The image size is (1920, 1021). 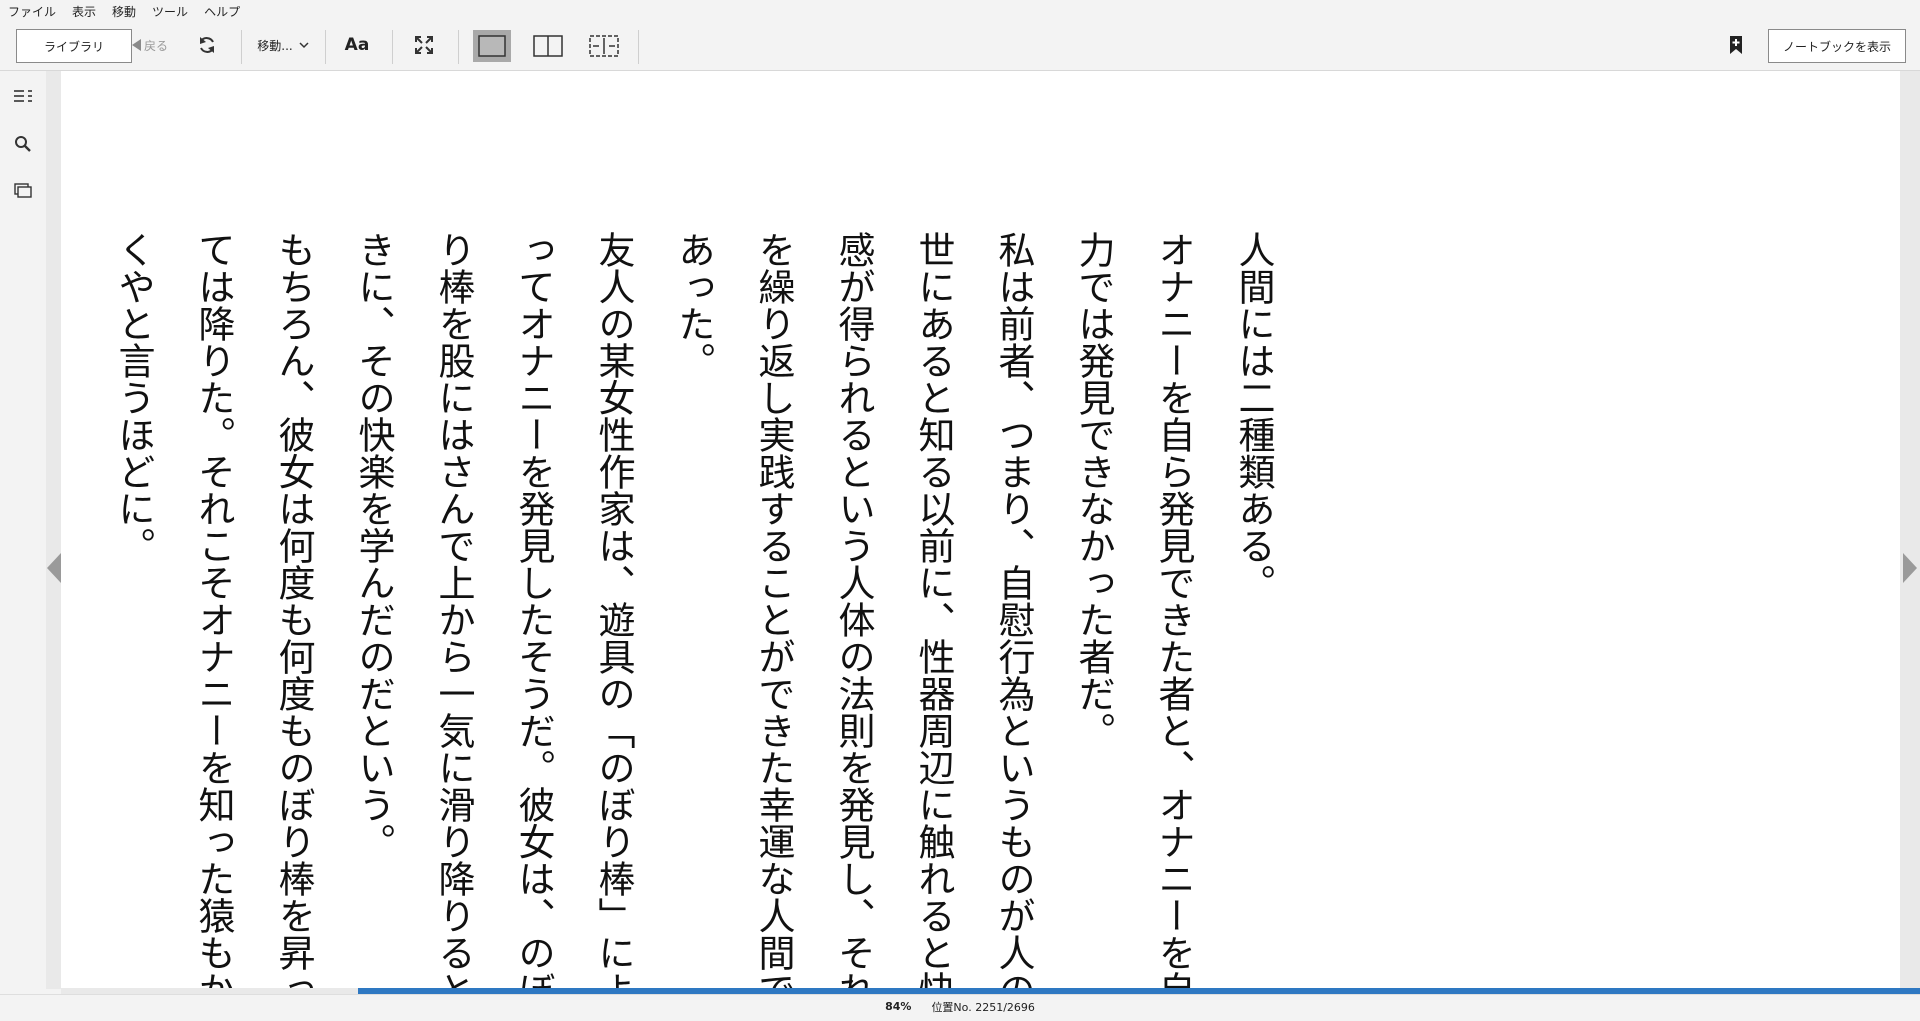 I want to click on flashcards-icon, so click(x=23, y=191).